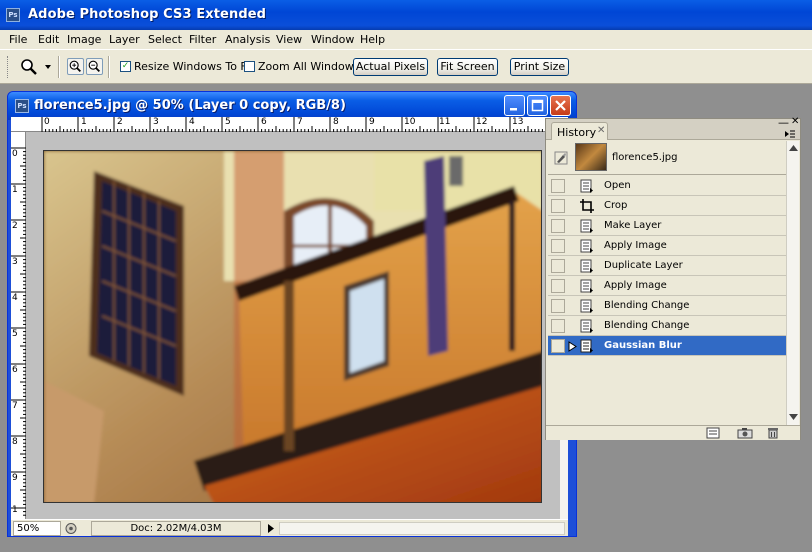 This screenshot has width=812, height=552. Describe the element at coordinates (37, 528) in the screenshot. I see `zoom-level-field: 50%` at that location.